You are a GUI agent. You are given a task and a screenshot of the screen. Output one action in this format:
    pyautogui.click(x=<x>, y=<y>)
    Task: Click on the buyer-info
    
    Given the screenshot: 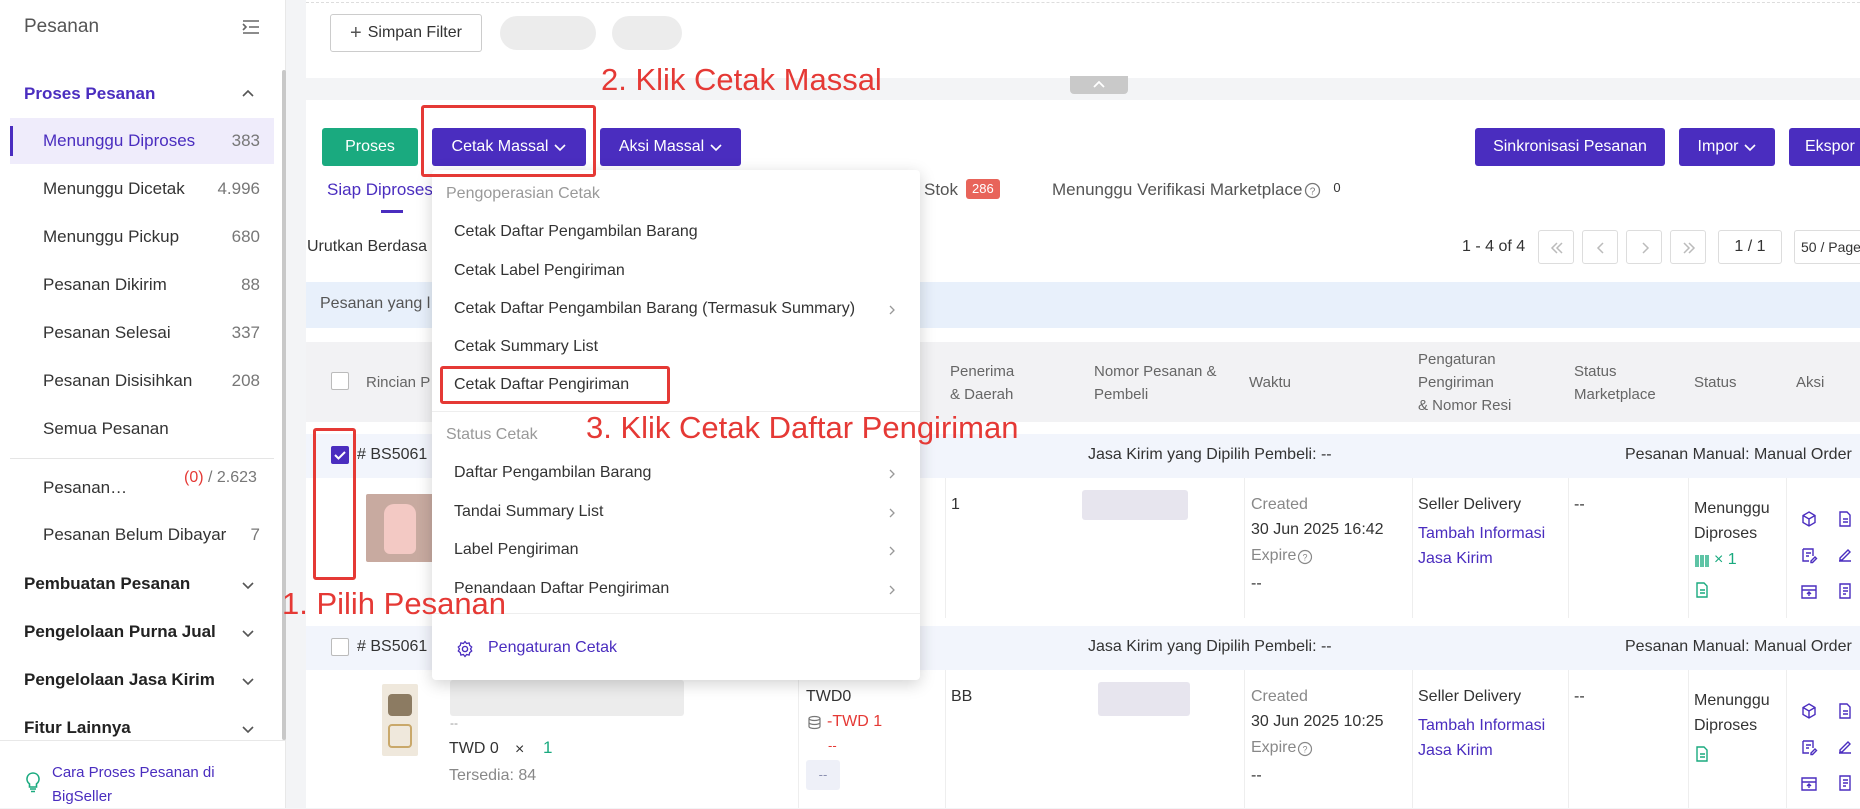 What is the action you would take?
    pyautogui.click(x=1144, y=699)
    